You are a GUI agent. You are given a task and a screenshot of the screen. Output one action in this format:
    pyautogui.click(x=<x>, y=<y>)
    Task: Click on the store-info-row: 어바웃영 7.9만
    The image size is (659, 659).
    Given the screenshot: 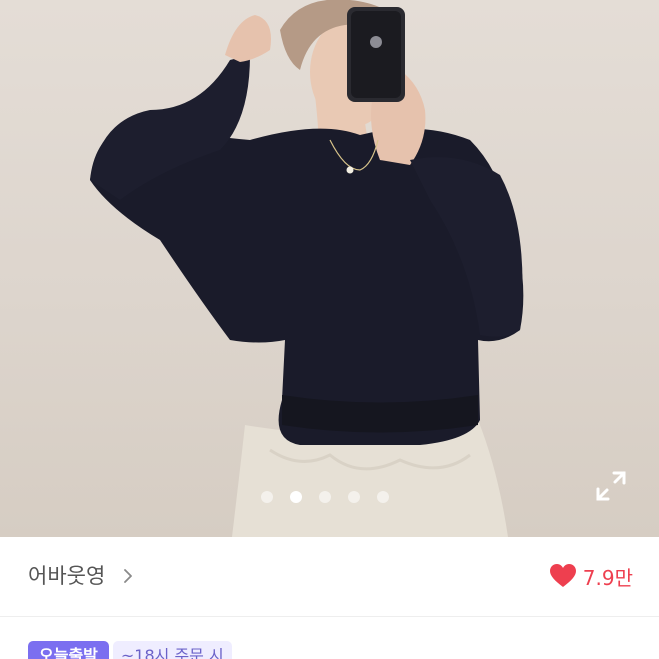 What is the action you would take?
    pyautogui.click(x=329, y=577)
    